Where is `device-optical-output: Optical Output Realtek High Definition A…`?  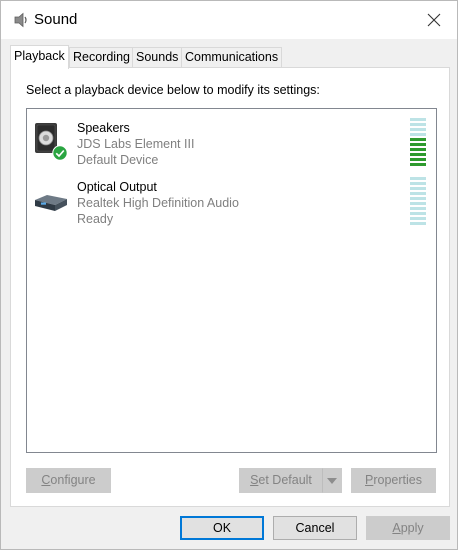 device-optical-output: Optical Output Realtek High Definition A… is located at coordinates (231, 199).